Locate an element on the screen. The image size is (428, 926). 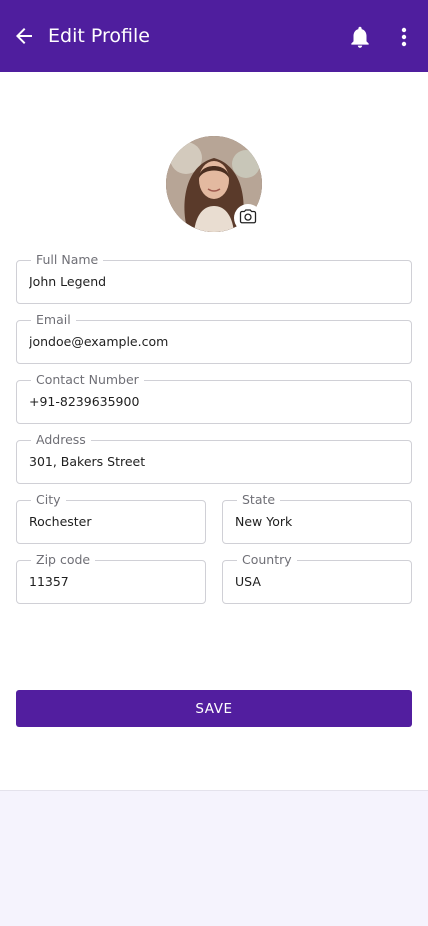
zip-code-label: Zip code is located at coordinates (63, 560).